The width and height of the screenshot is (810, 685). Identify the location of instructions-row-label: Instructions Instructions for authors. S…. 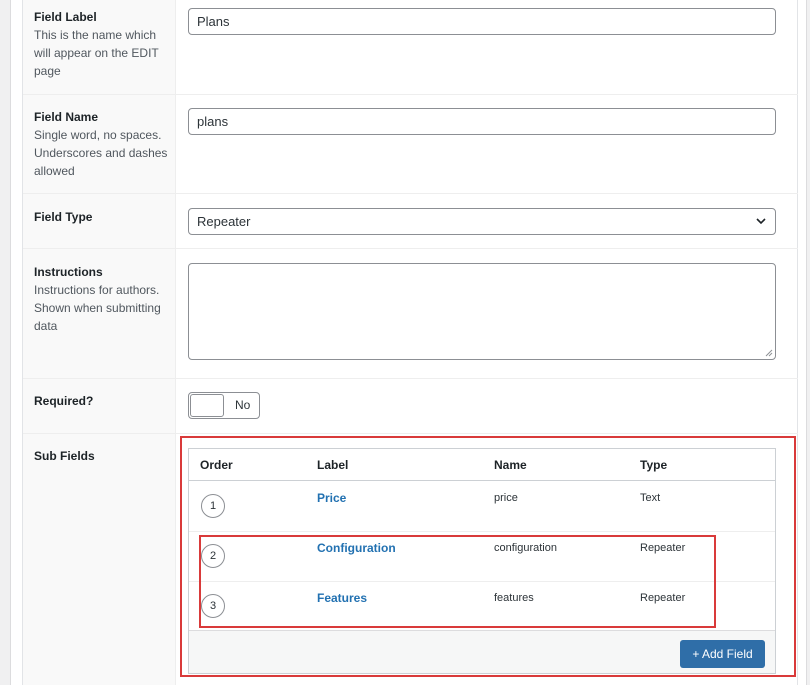
(102, 299).